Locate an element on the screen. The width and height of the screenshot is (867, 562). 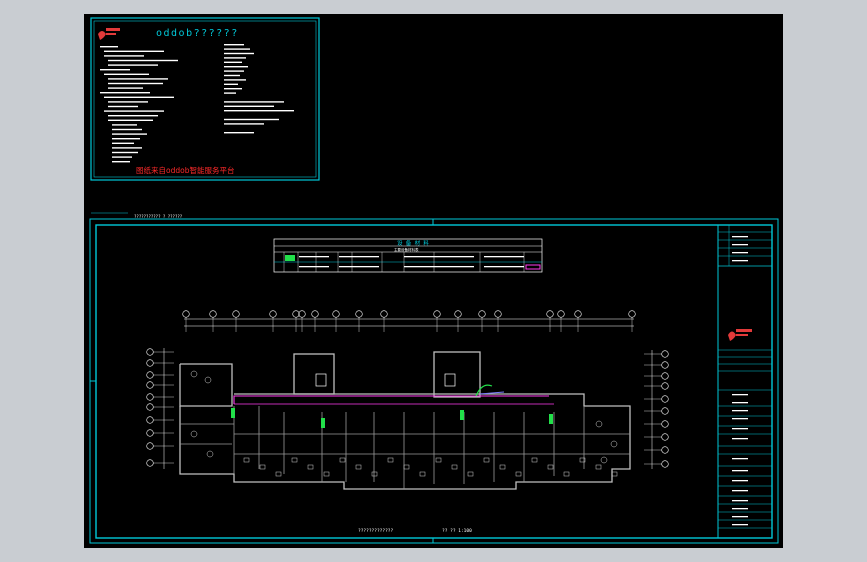
notes-sheet: oddob?????? 图纸来自oddob智能服务平台 is located at coordinates (205, 99).